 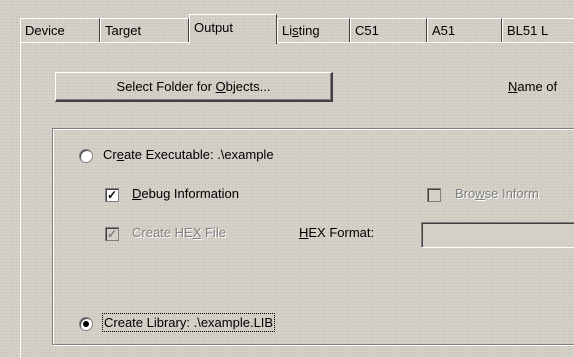 I want to click on tab-c51: C51, so click(x=388, y=30).